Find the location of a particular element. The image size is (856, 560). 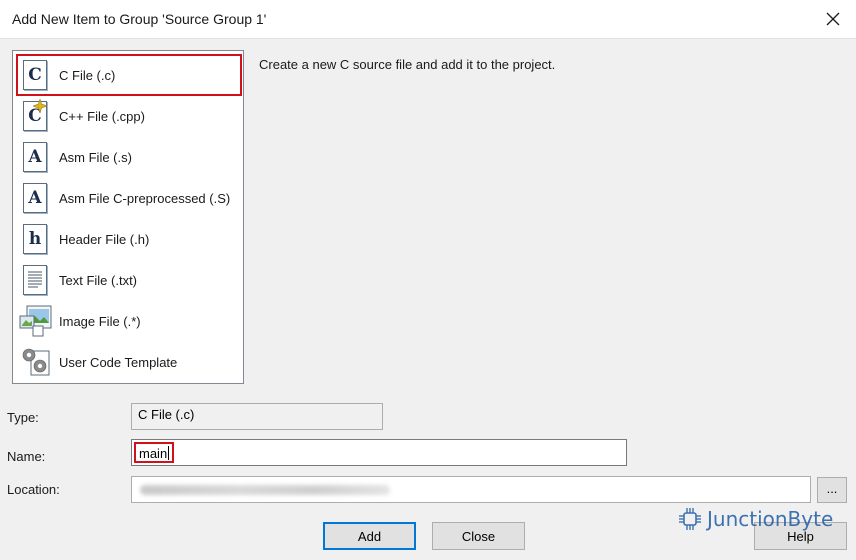

location-input is located at coordinates (471, 489).